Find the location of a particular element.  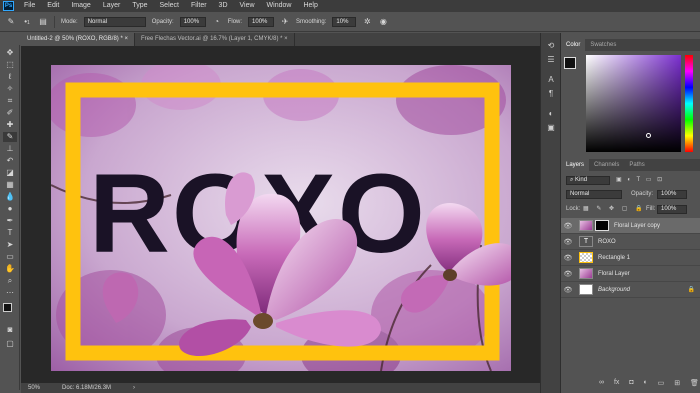

tab-paths: Paths is located at coordinates (636, 165).